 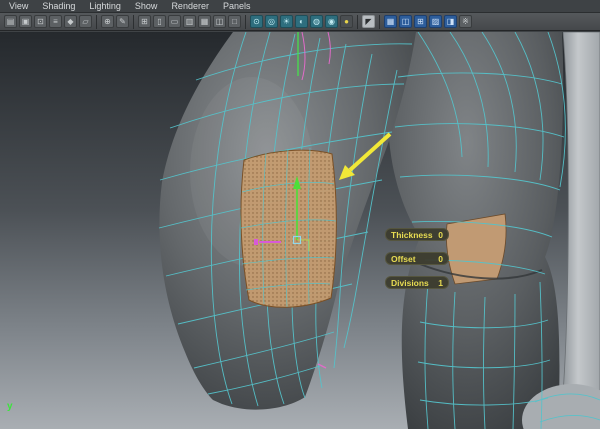 What do you see at coordinates (55, 21) in the screenshot?
I see `camera-attributes-icon: ≡` at bounding box center [55, 21].